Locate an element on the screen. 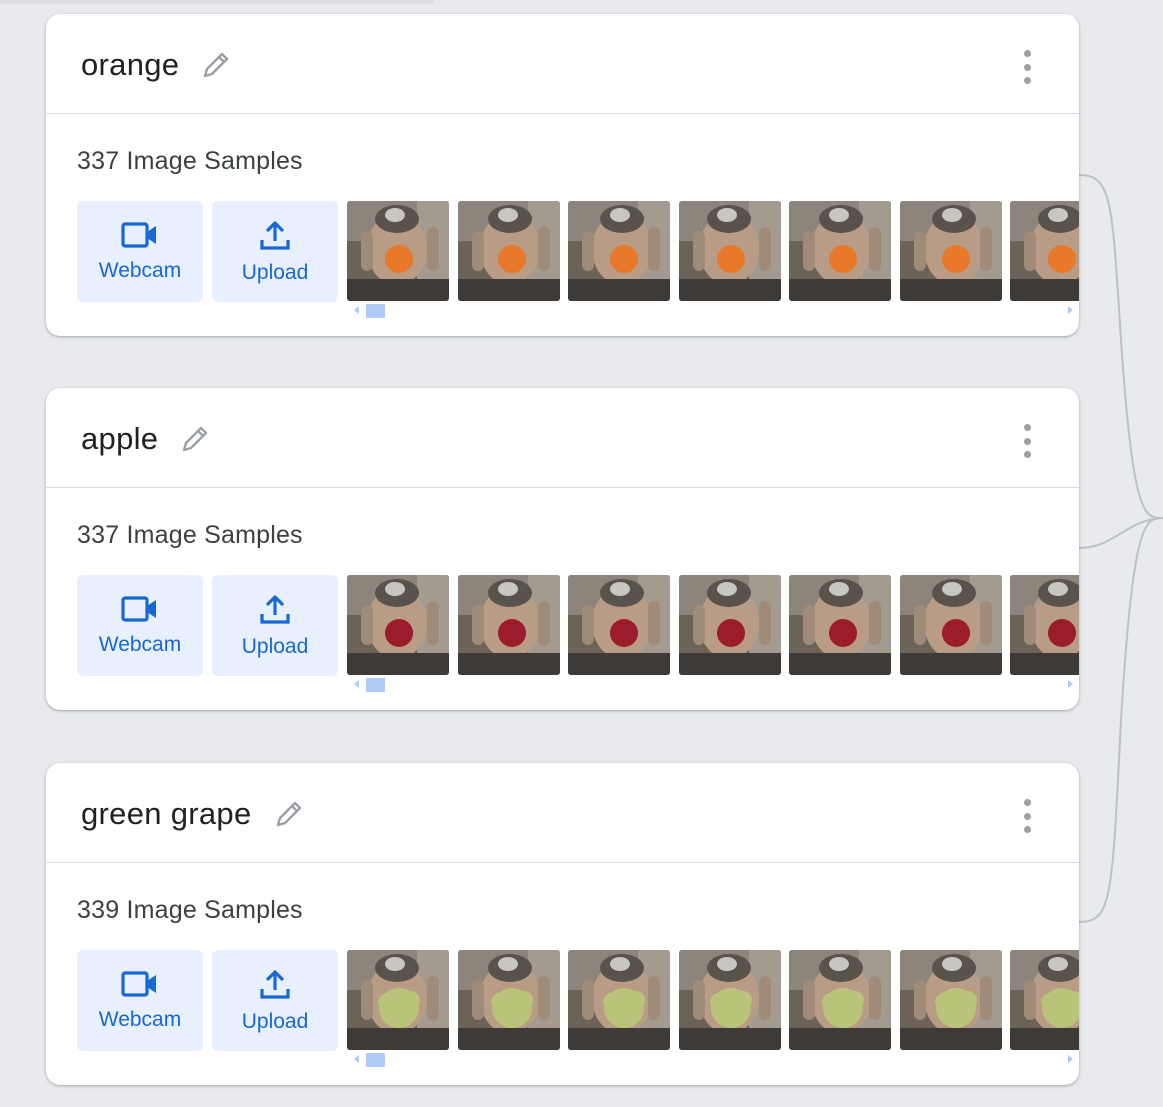  sample-count: 339 Image Samples is located at coordinates (190, 910).